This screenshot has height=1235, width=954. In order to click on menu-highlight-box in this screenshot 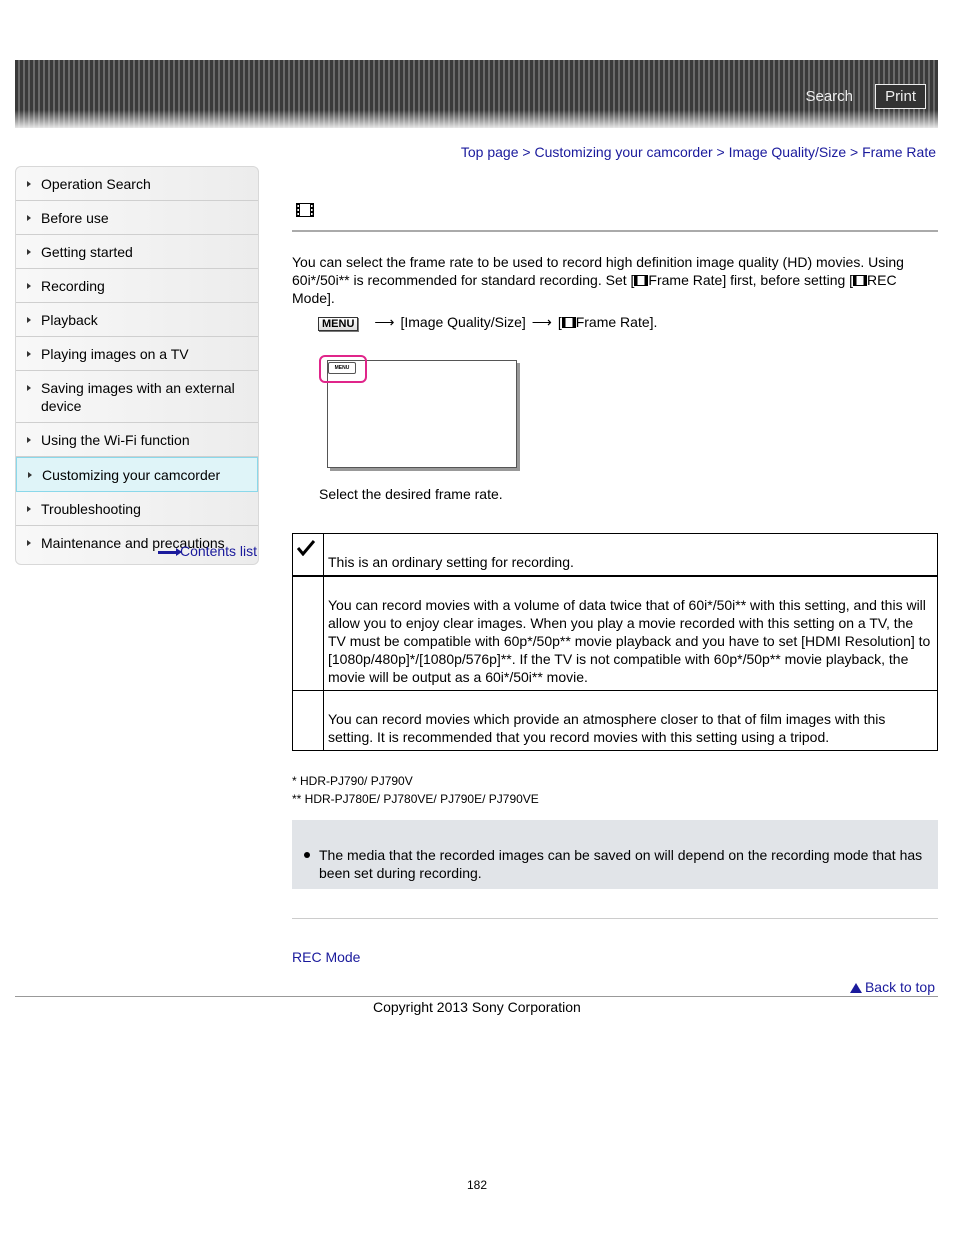, I will do `click(343, 369)`.